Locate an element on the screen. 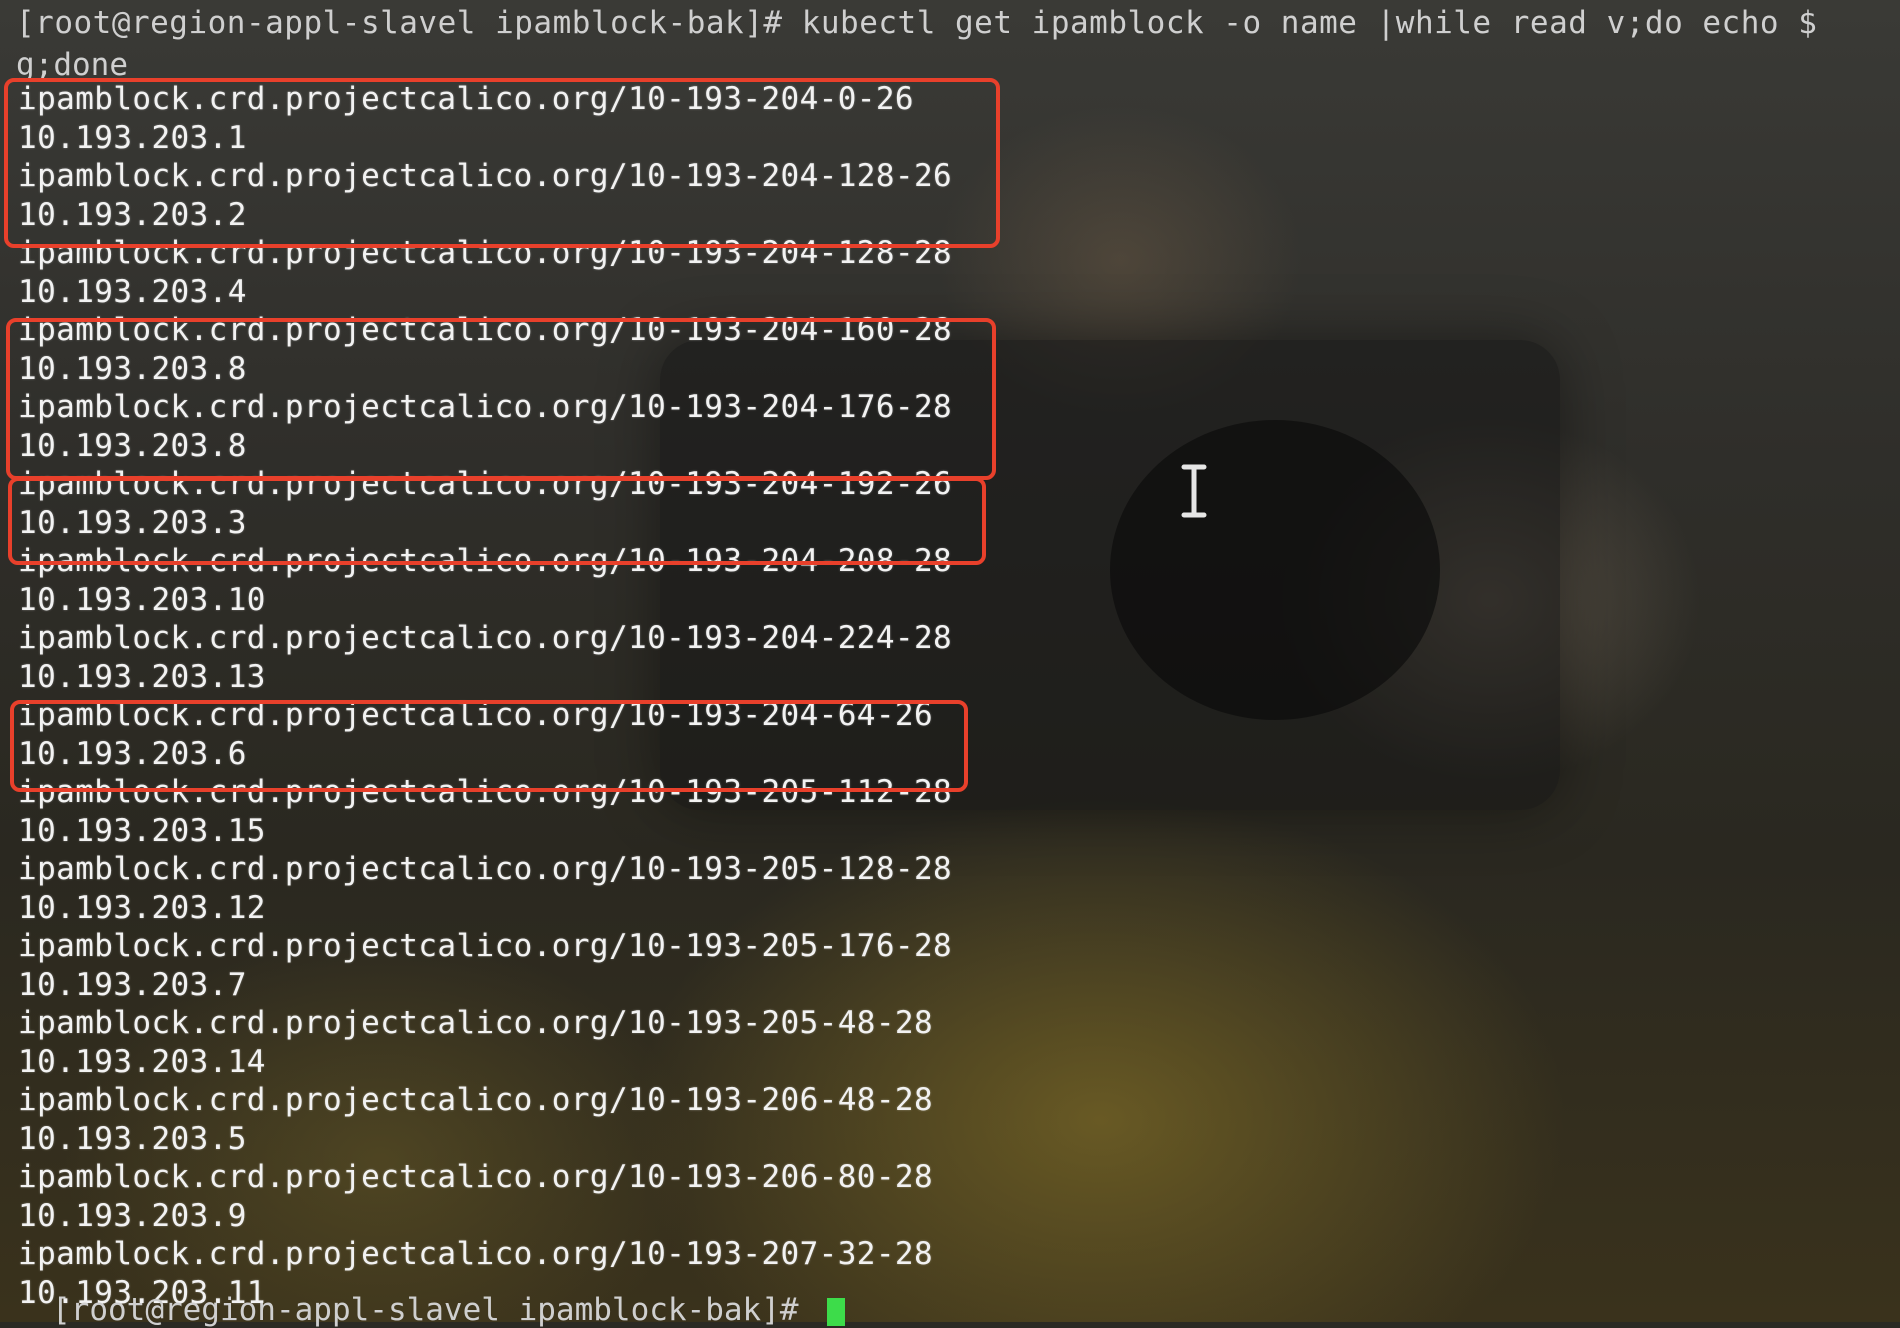 The image size is (1900, 1328). output-line: 10.193.203.12 is located at coordinates (142, 907).